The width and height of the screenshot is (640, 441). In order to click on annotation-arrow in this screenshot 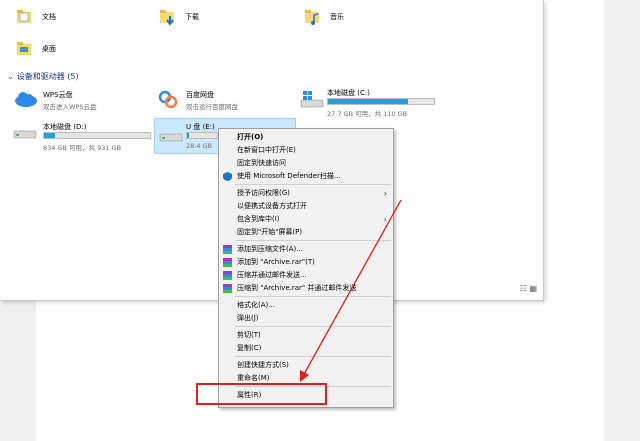, I will do `click(351, 290)`.